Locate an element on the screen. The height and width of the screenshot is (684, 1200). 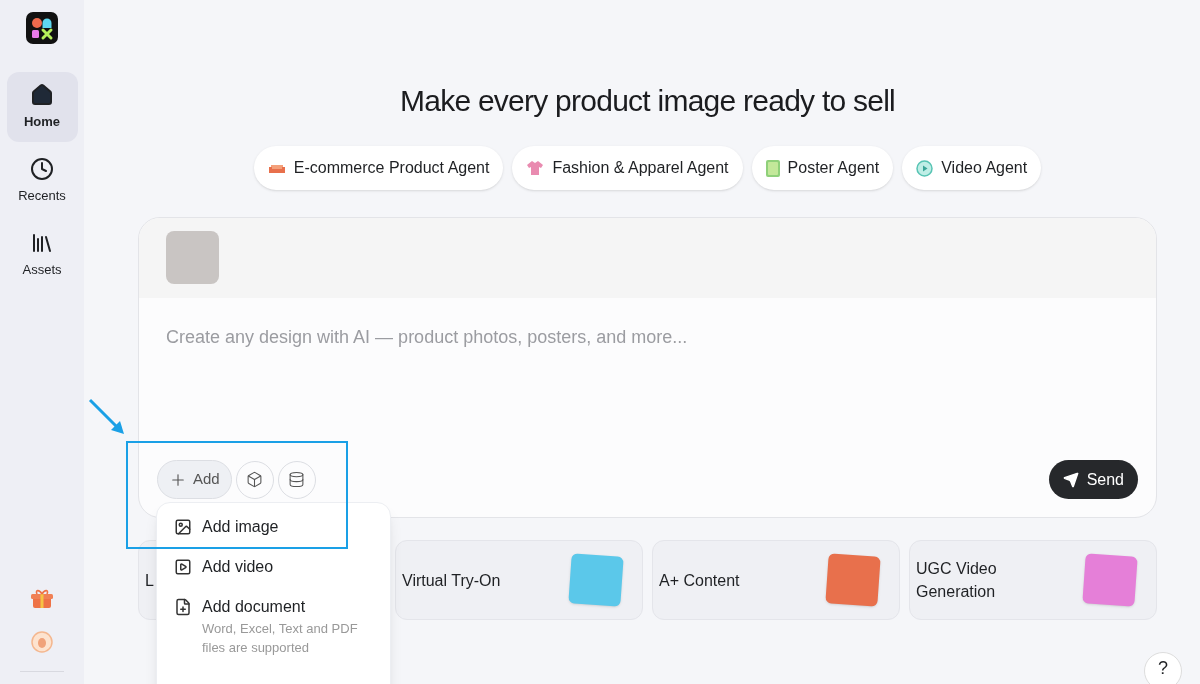
gift-icon is located at coordinates (42, 599).